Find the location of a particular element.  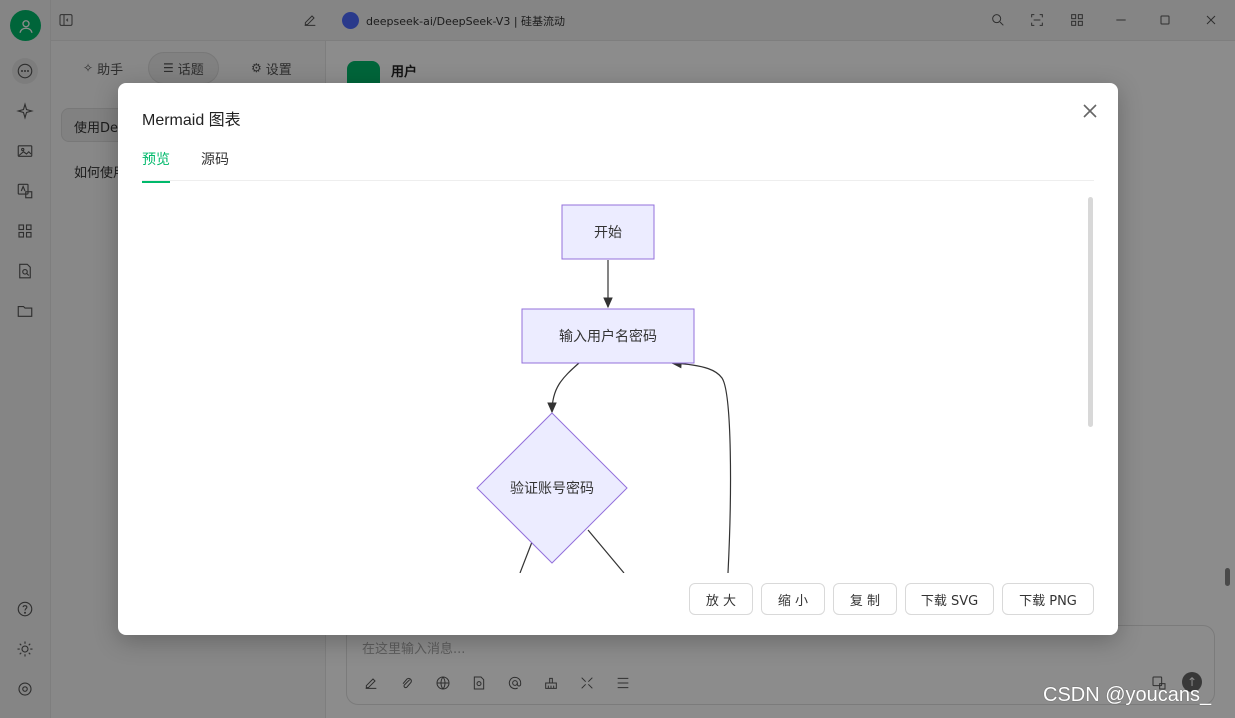

edge-input-to-verify is located at coordinates (563, 388).